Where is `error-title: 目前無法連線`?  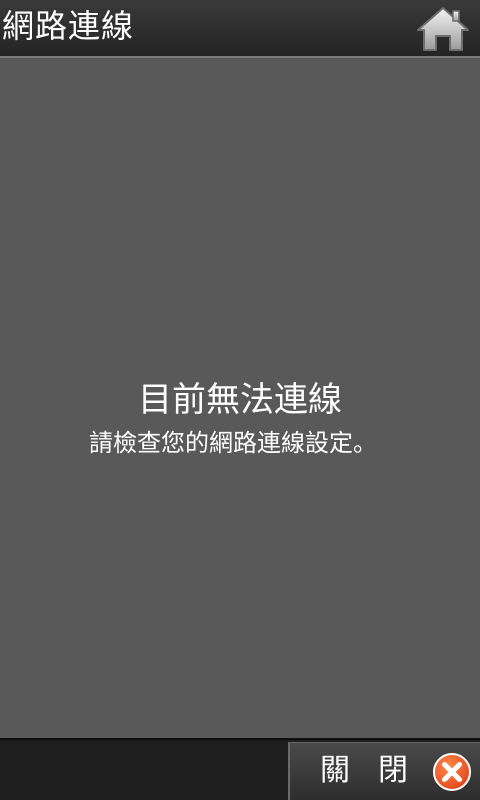 error-title: 目前無法連線 is located at coordinates (240, 400).